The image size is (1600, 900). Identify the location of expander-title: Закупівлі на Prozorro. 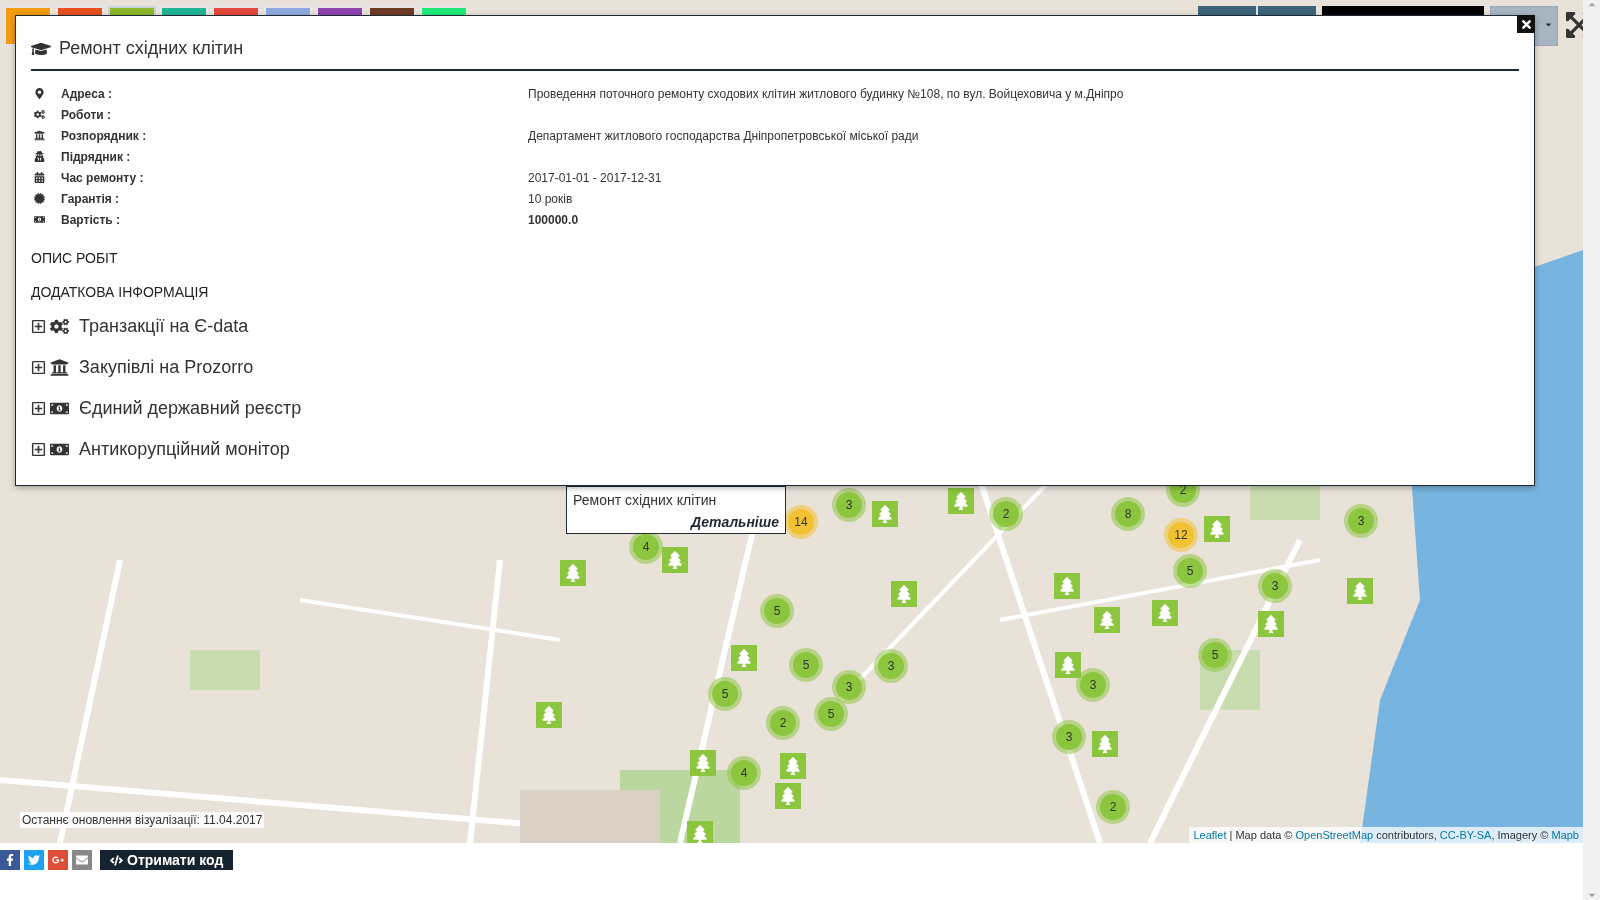
(166, 367).